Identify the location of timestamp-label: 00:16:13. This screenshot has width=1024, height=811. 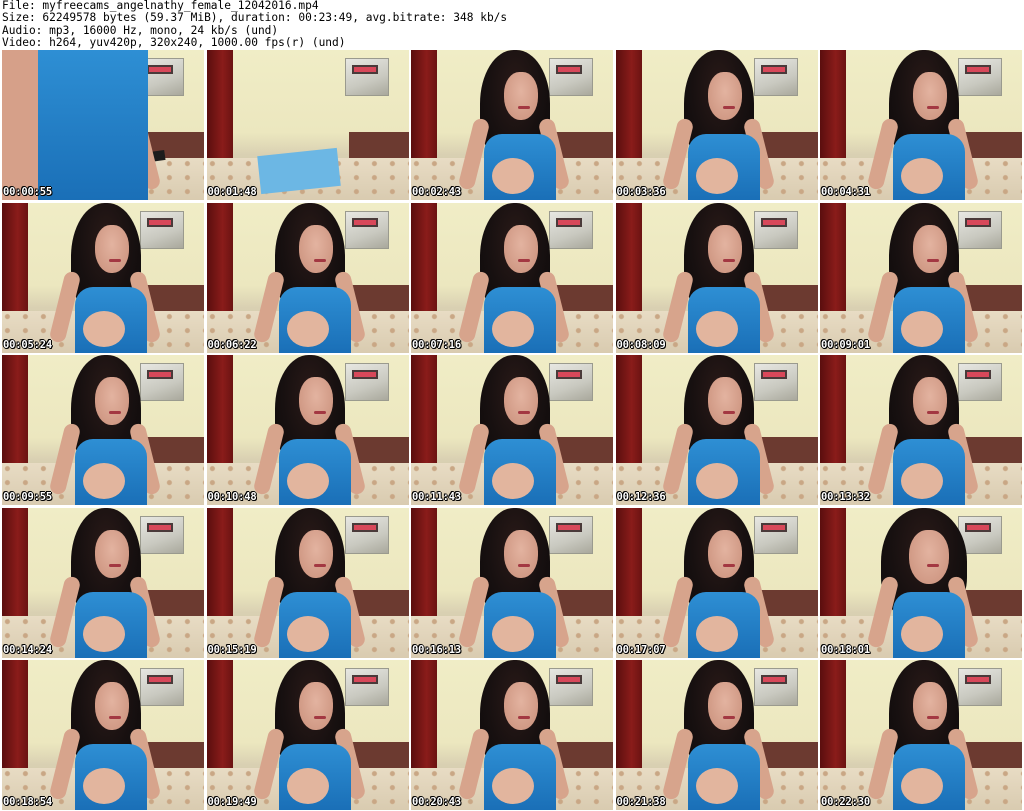
(436, 649).